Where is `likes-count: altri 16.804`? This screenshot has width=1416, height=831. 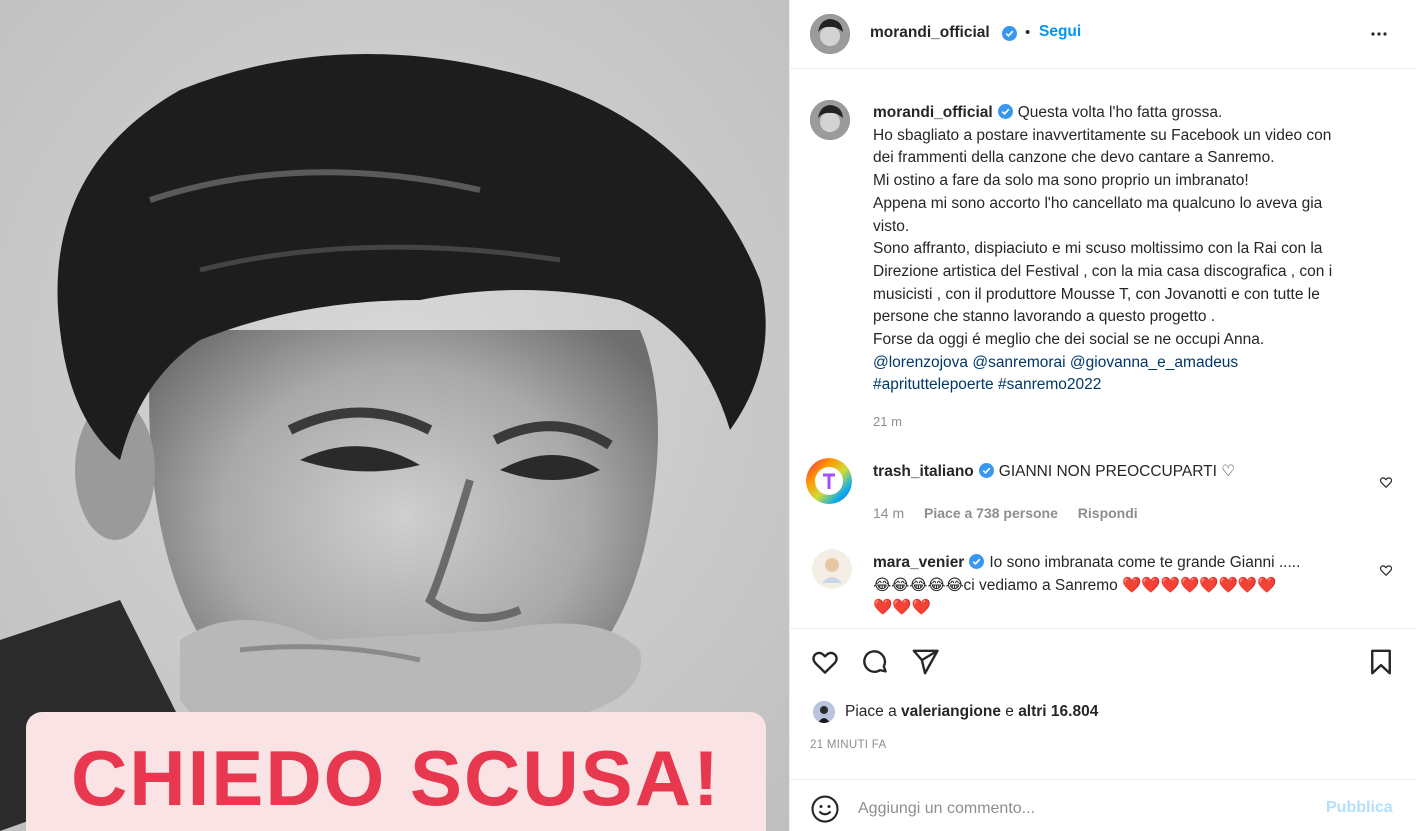 likes-count: altri 16.804 is located at coordinates (1058, 712).